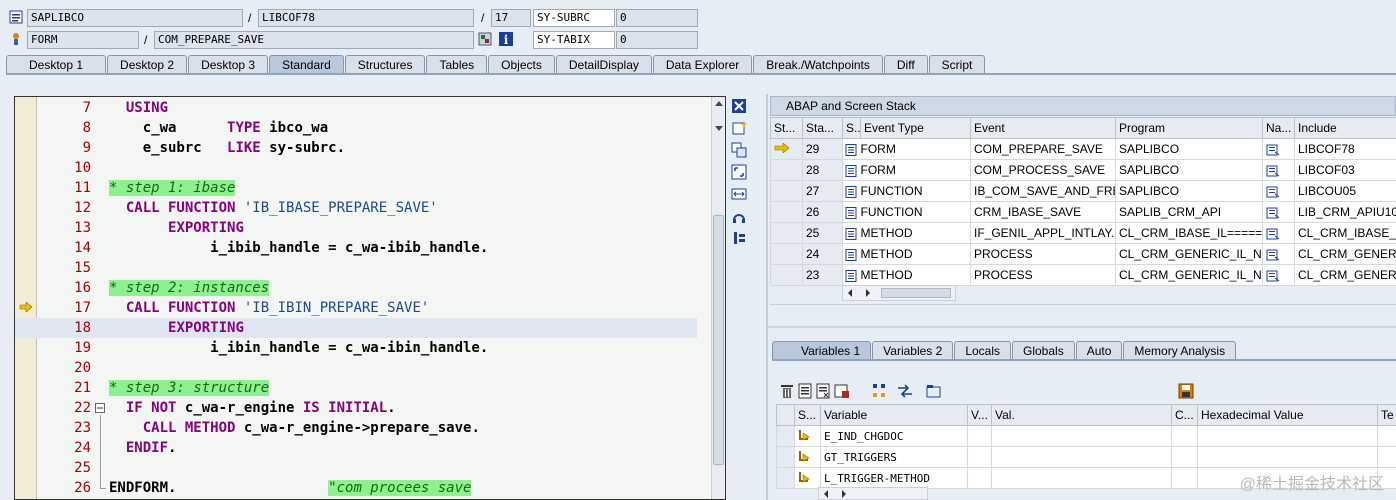  What do you see at coordinates (370, 448) in the screenshot?
I see `code-line: 24 ENDIF.` at bounding box center [370, 448].